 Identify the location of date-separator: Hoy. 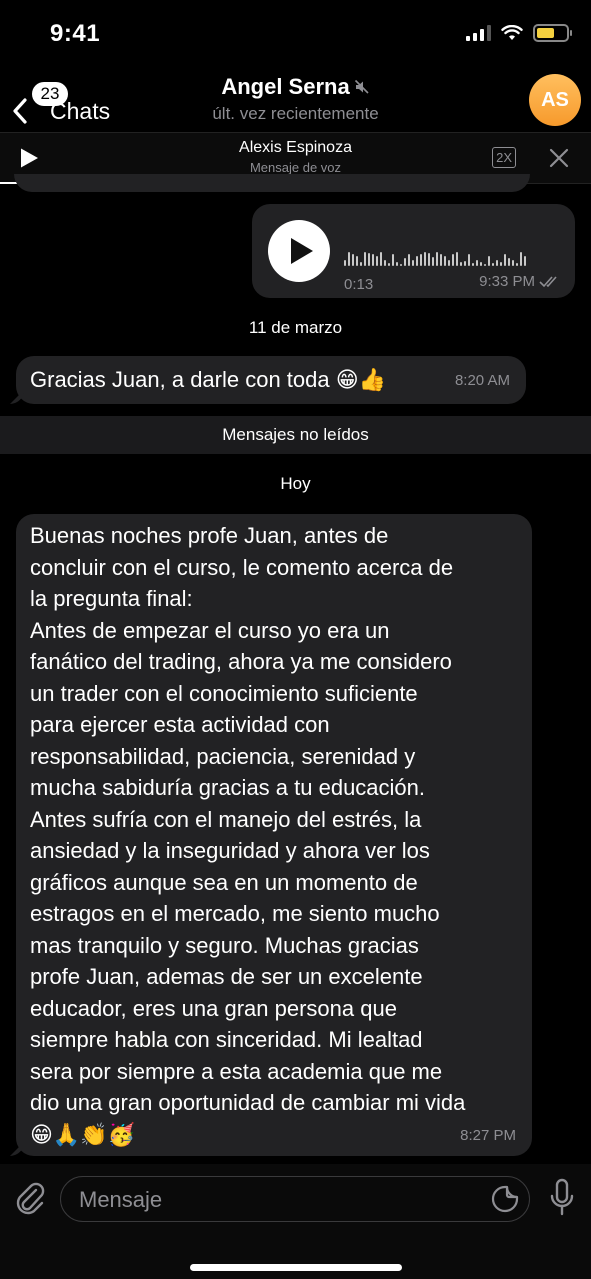
(295, 483).